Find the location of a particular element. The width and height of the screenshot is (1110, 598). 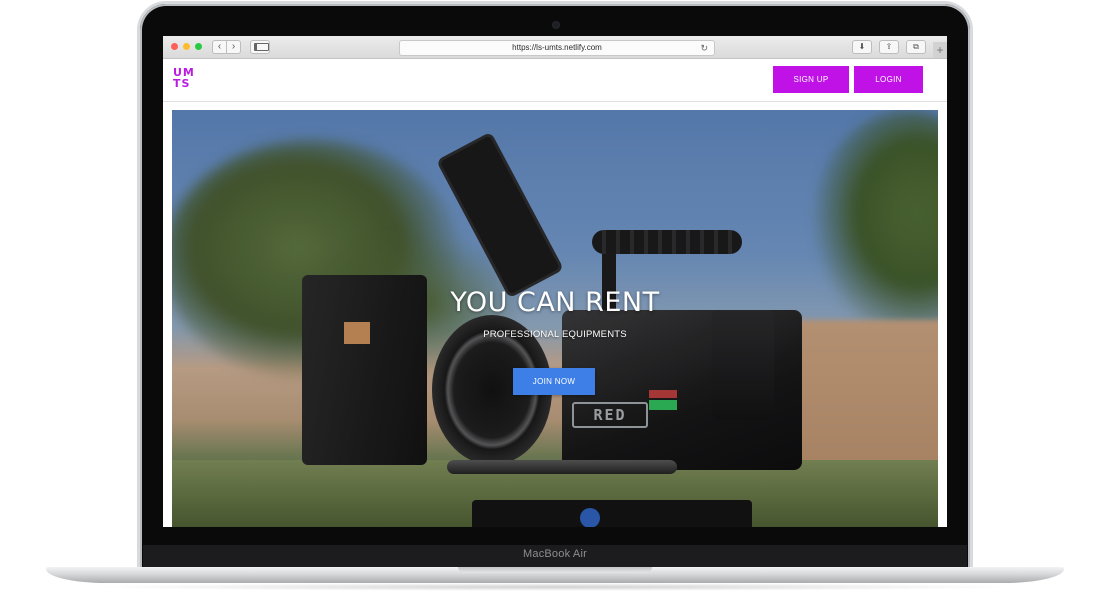

downloads-button: ⬇ is located at coordinates (862, 47).